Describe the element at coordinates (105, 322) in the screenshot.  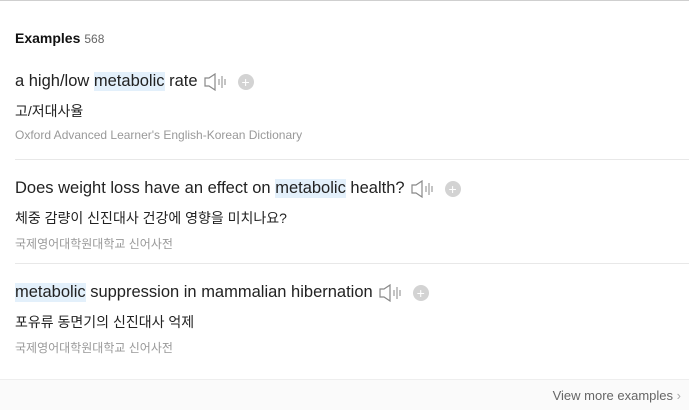
I see `example-translation: 포유류 동면기의 신진대사 억제` at that location.